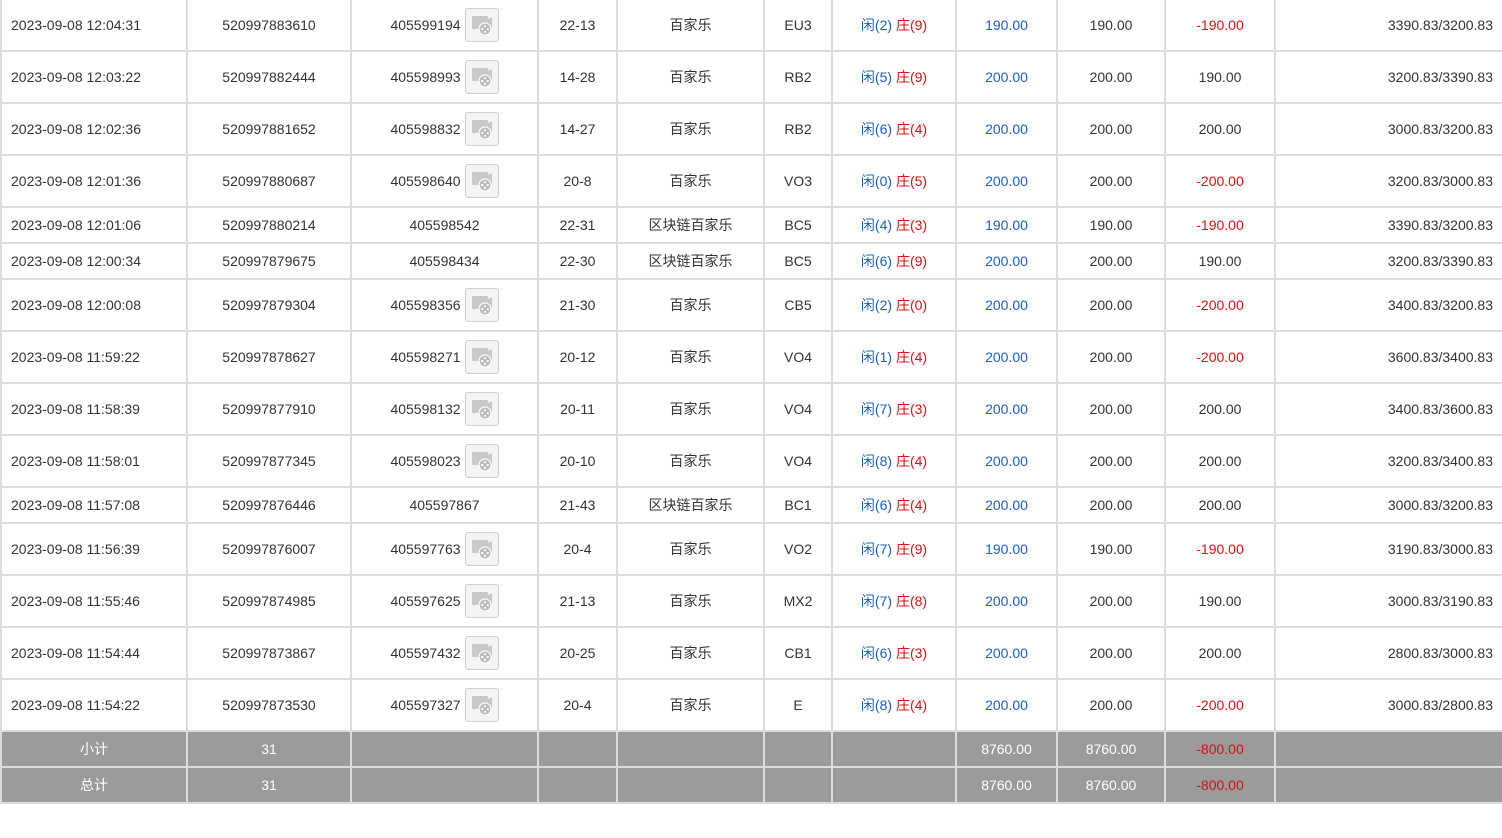 The image size is (1502, 838). Describe the element at coordinates (577, 409) in the screenshot. I see `table-cell: 20-11` at that location.